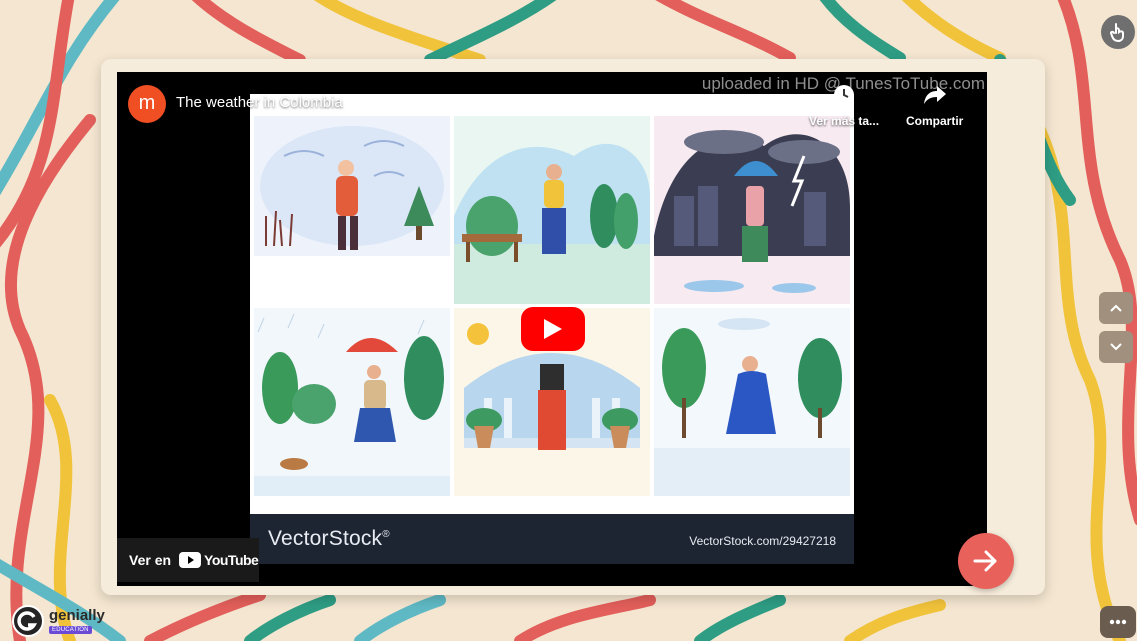 The image size is (1137, 641). I want to click on watch-on-youtube-button: Ver en YouTube, so click(188, 560).